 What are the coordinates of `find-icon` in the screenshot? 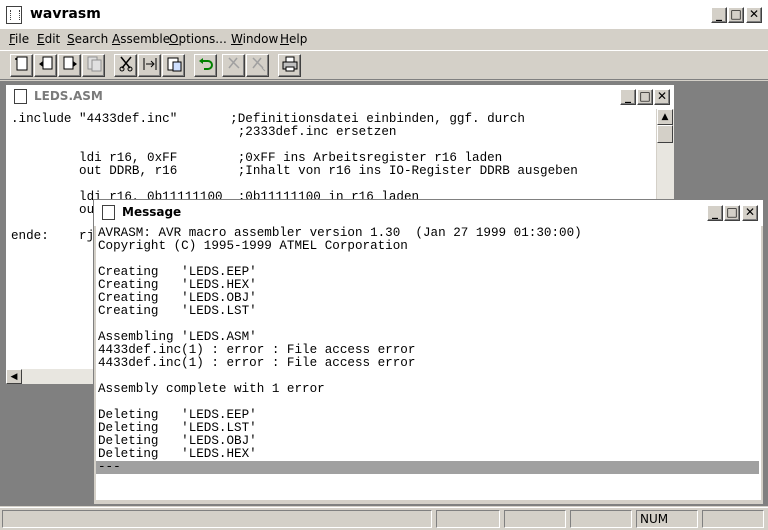 It's located at (233, 65).